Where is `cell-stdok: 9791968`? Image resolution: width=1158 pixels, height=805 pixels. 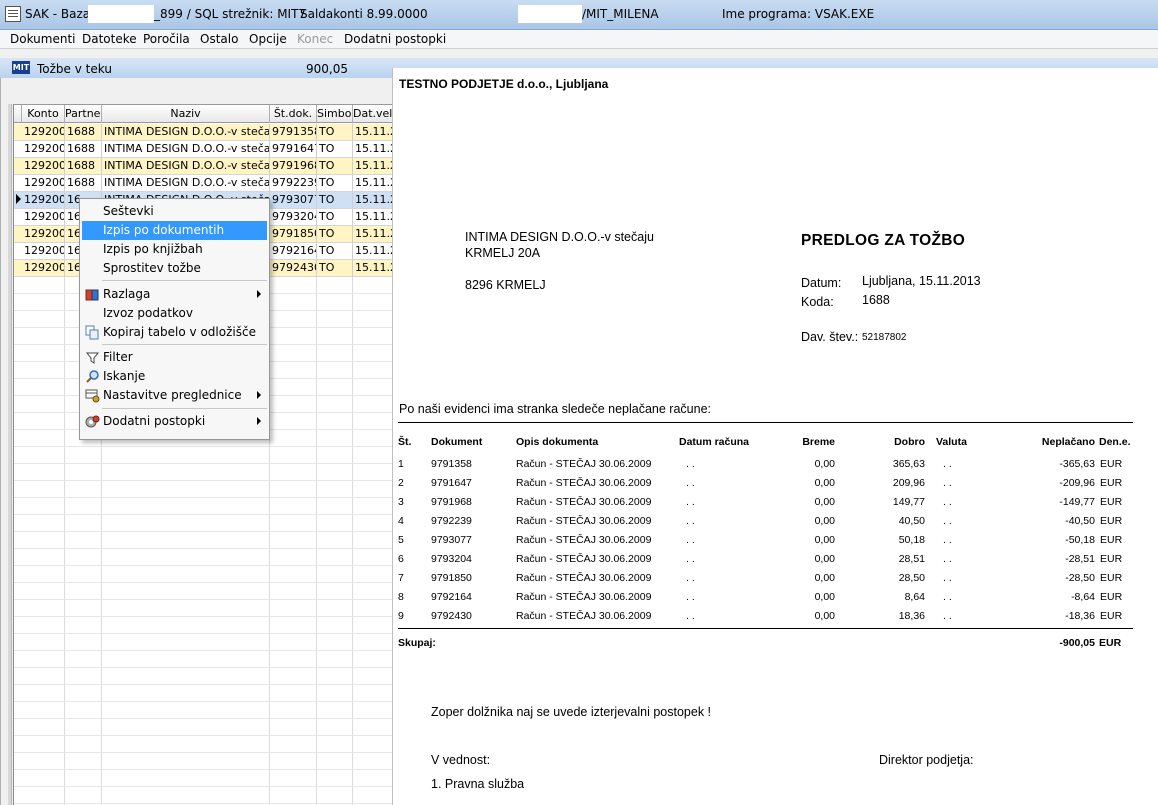 cell-stdok: 9791968 is located at coordinates (293, 166).